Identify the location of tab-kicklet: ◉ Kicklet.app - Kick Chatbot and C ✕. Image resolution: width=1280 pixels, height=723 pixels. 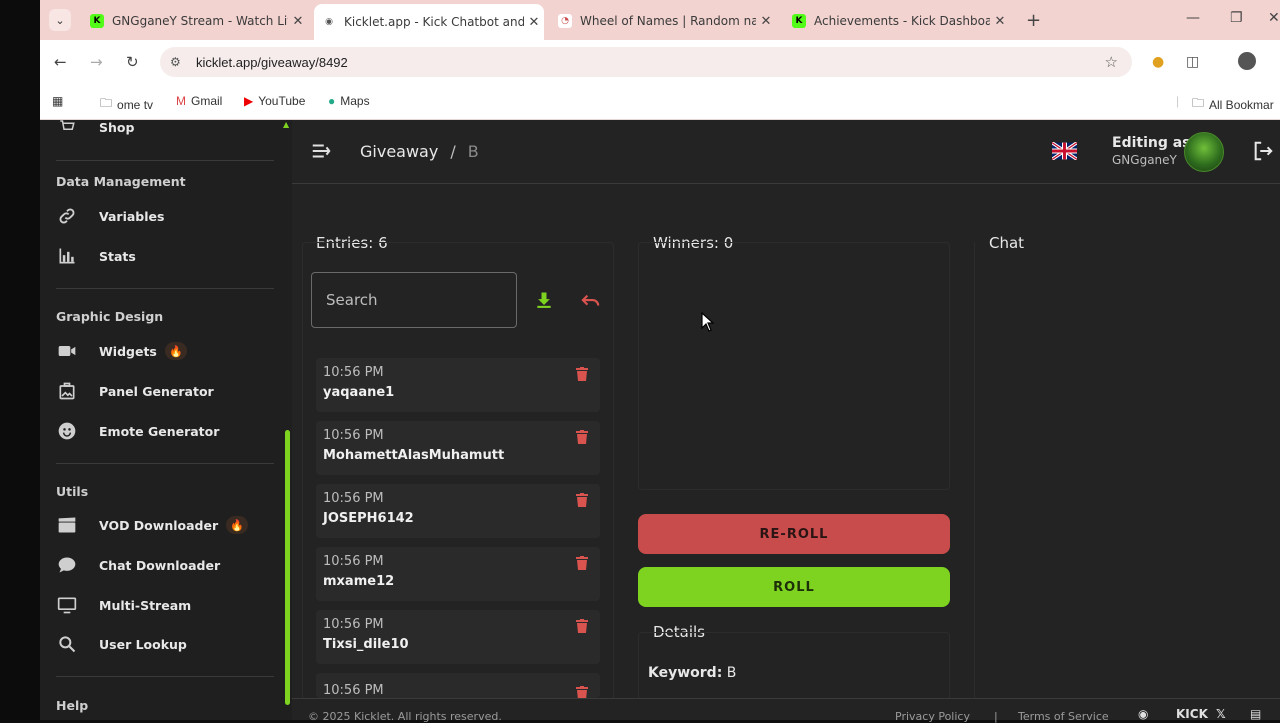
(429, 22).